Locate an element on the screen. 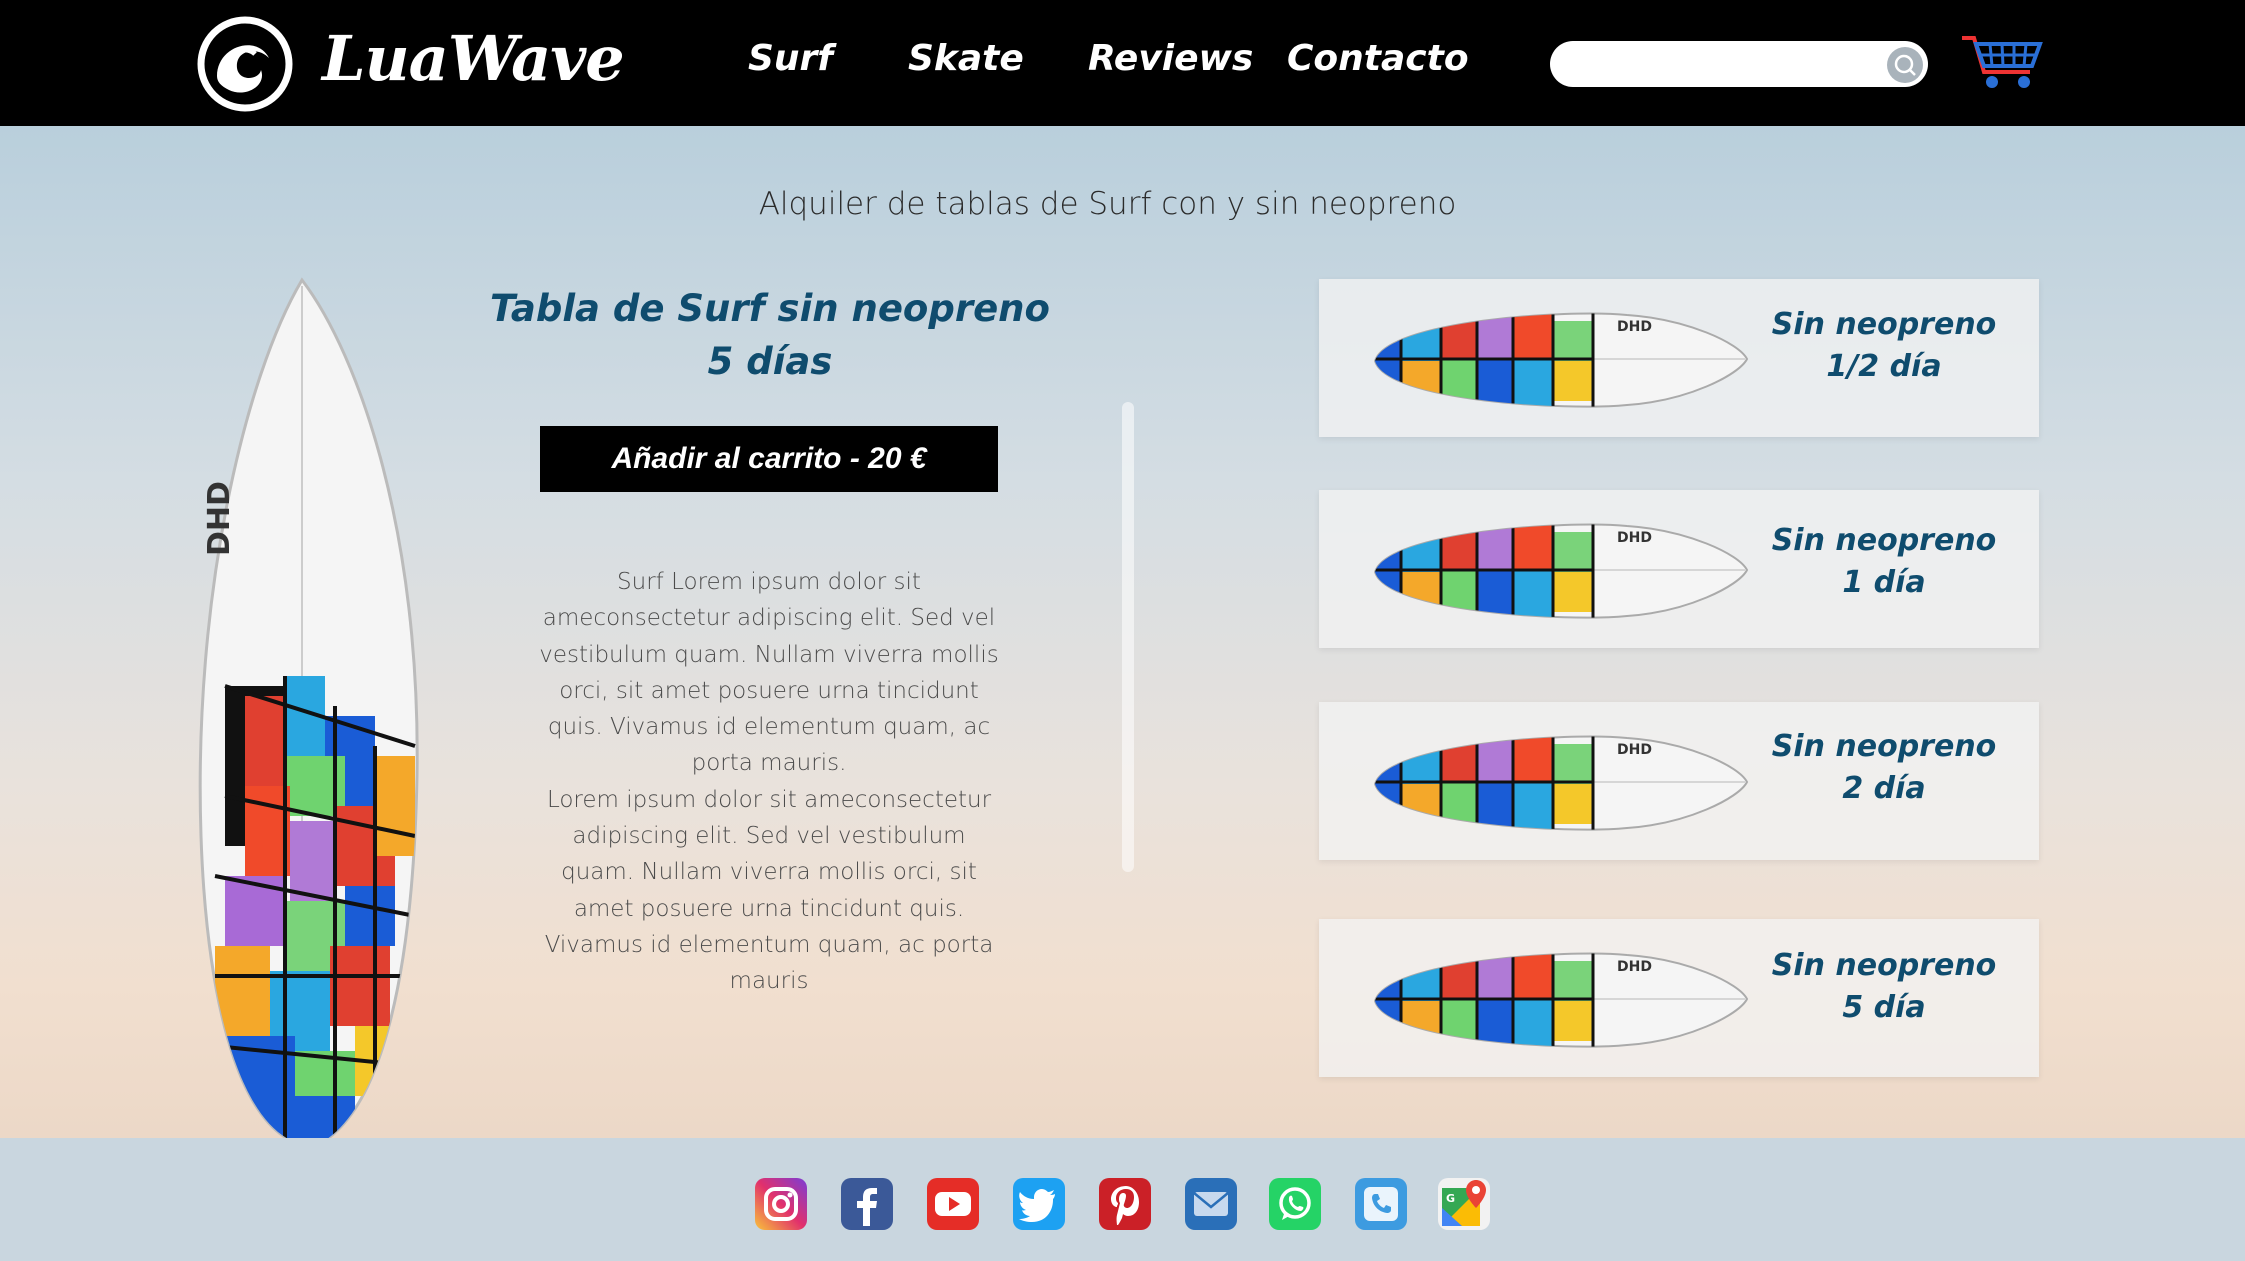 Image resolution: width=2245 pixels, height=1261 pixels. search-icon is located at coordinates (1905, 65).